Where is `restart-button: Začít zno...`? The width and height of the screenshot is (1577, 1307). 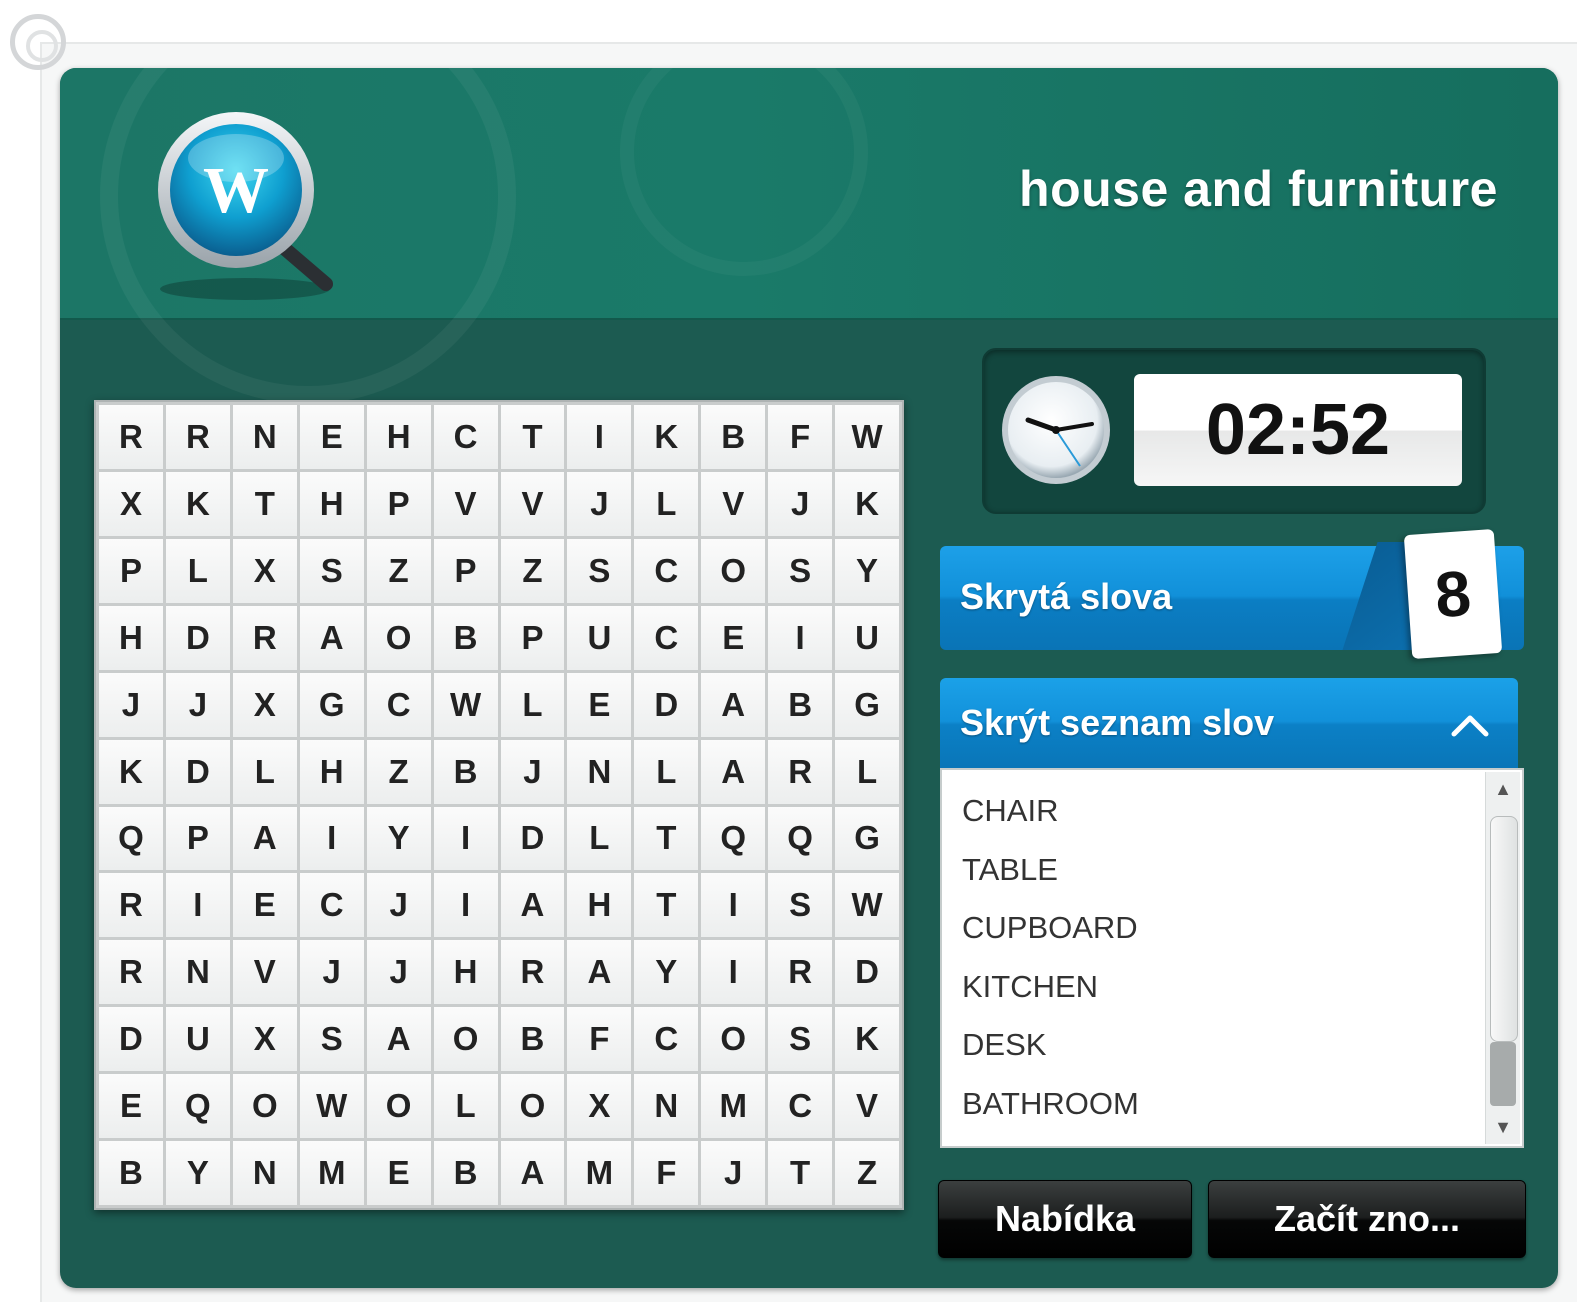 restart-button: Začít zno... is located at coordinates (1367, 1219).